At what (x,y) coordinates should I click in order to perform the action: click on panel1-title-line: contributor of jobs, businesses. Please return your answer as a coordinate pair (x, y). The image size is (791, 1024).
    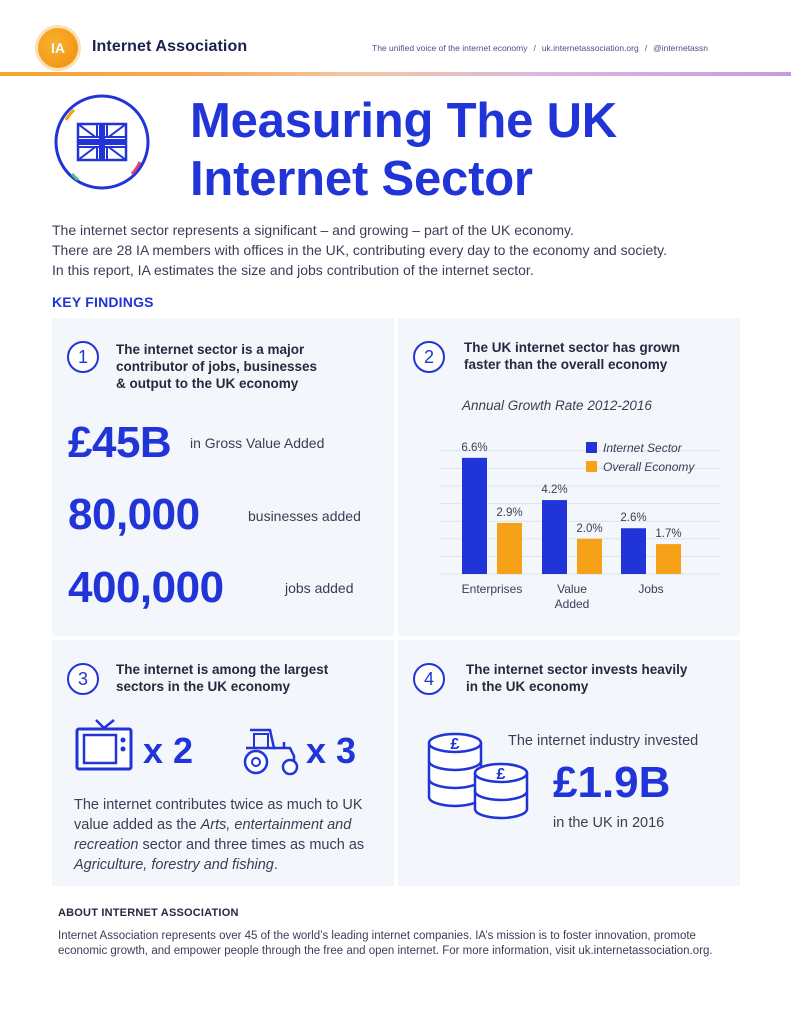
    Looking at the image, I should click on (217, 366).